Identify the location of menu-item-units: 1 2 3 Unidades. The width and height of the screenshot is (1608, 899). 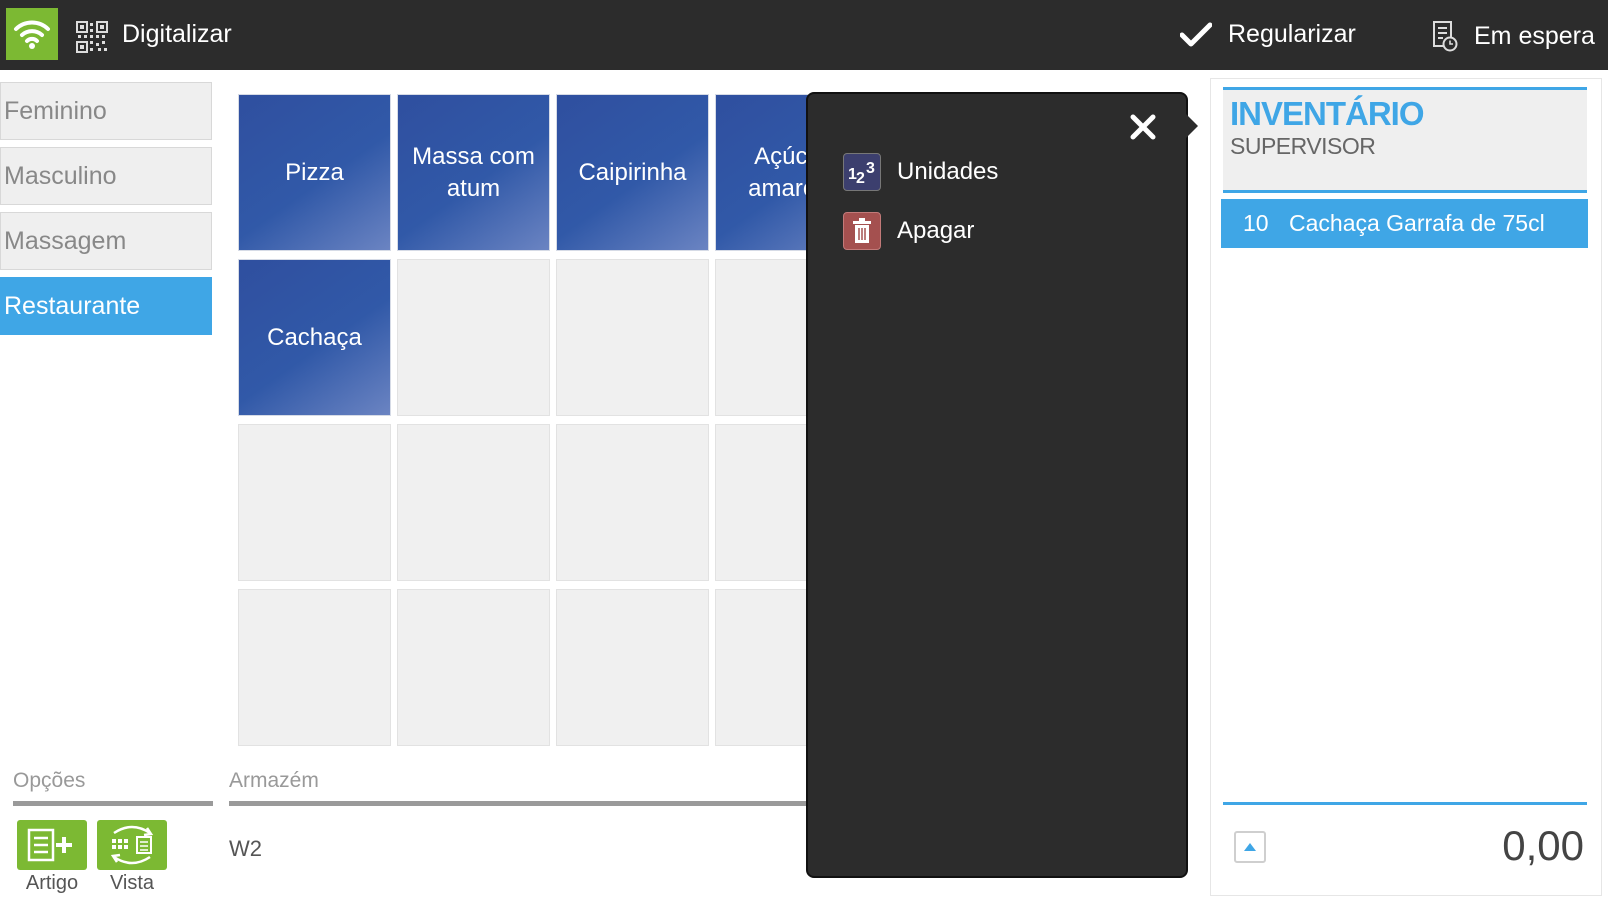
(920, 172).